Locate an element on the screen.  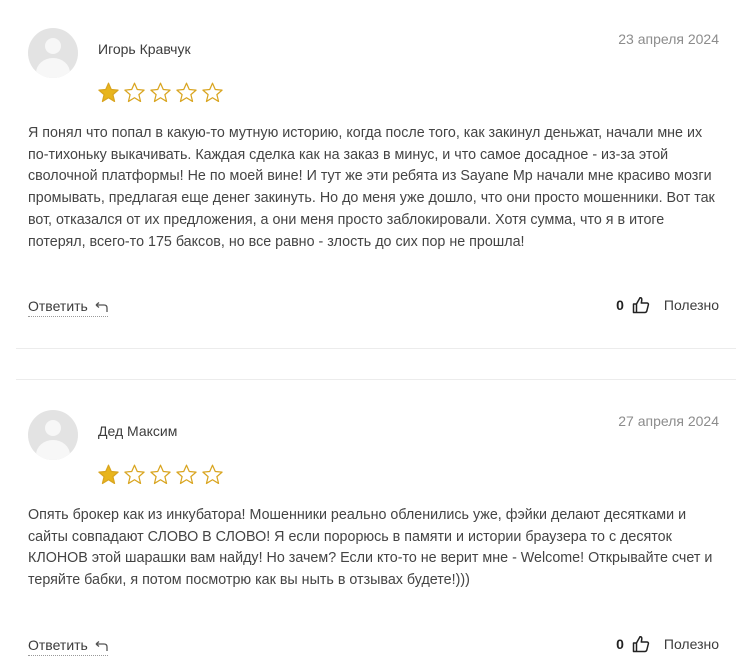
review-date: 23 апреля 2024 is located at coordinates (668, 39).